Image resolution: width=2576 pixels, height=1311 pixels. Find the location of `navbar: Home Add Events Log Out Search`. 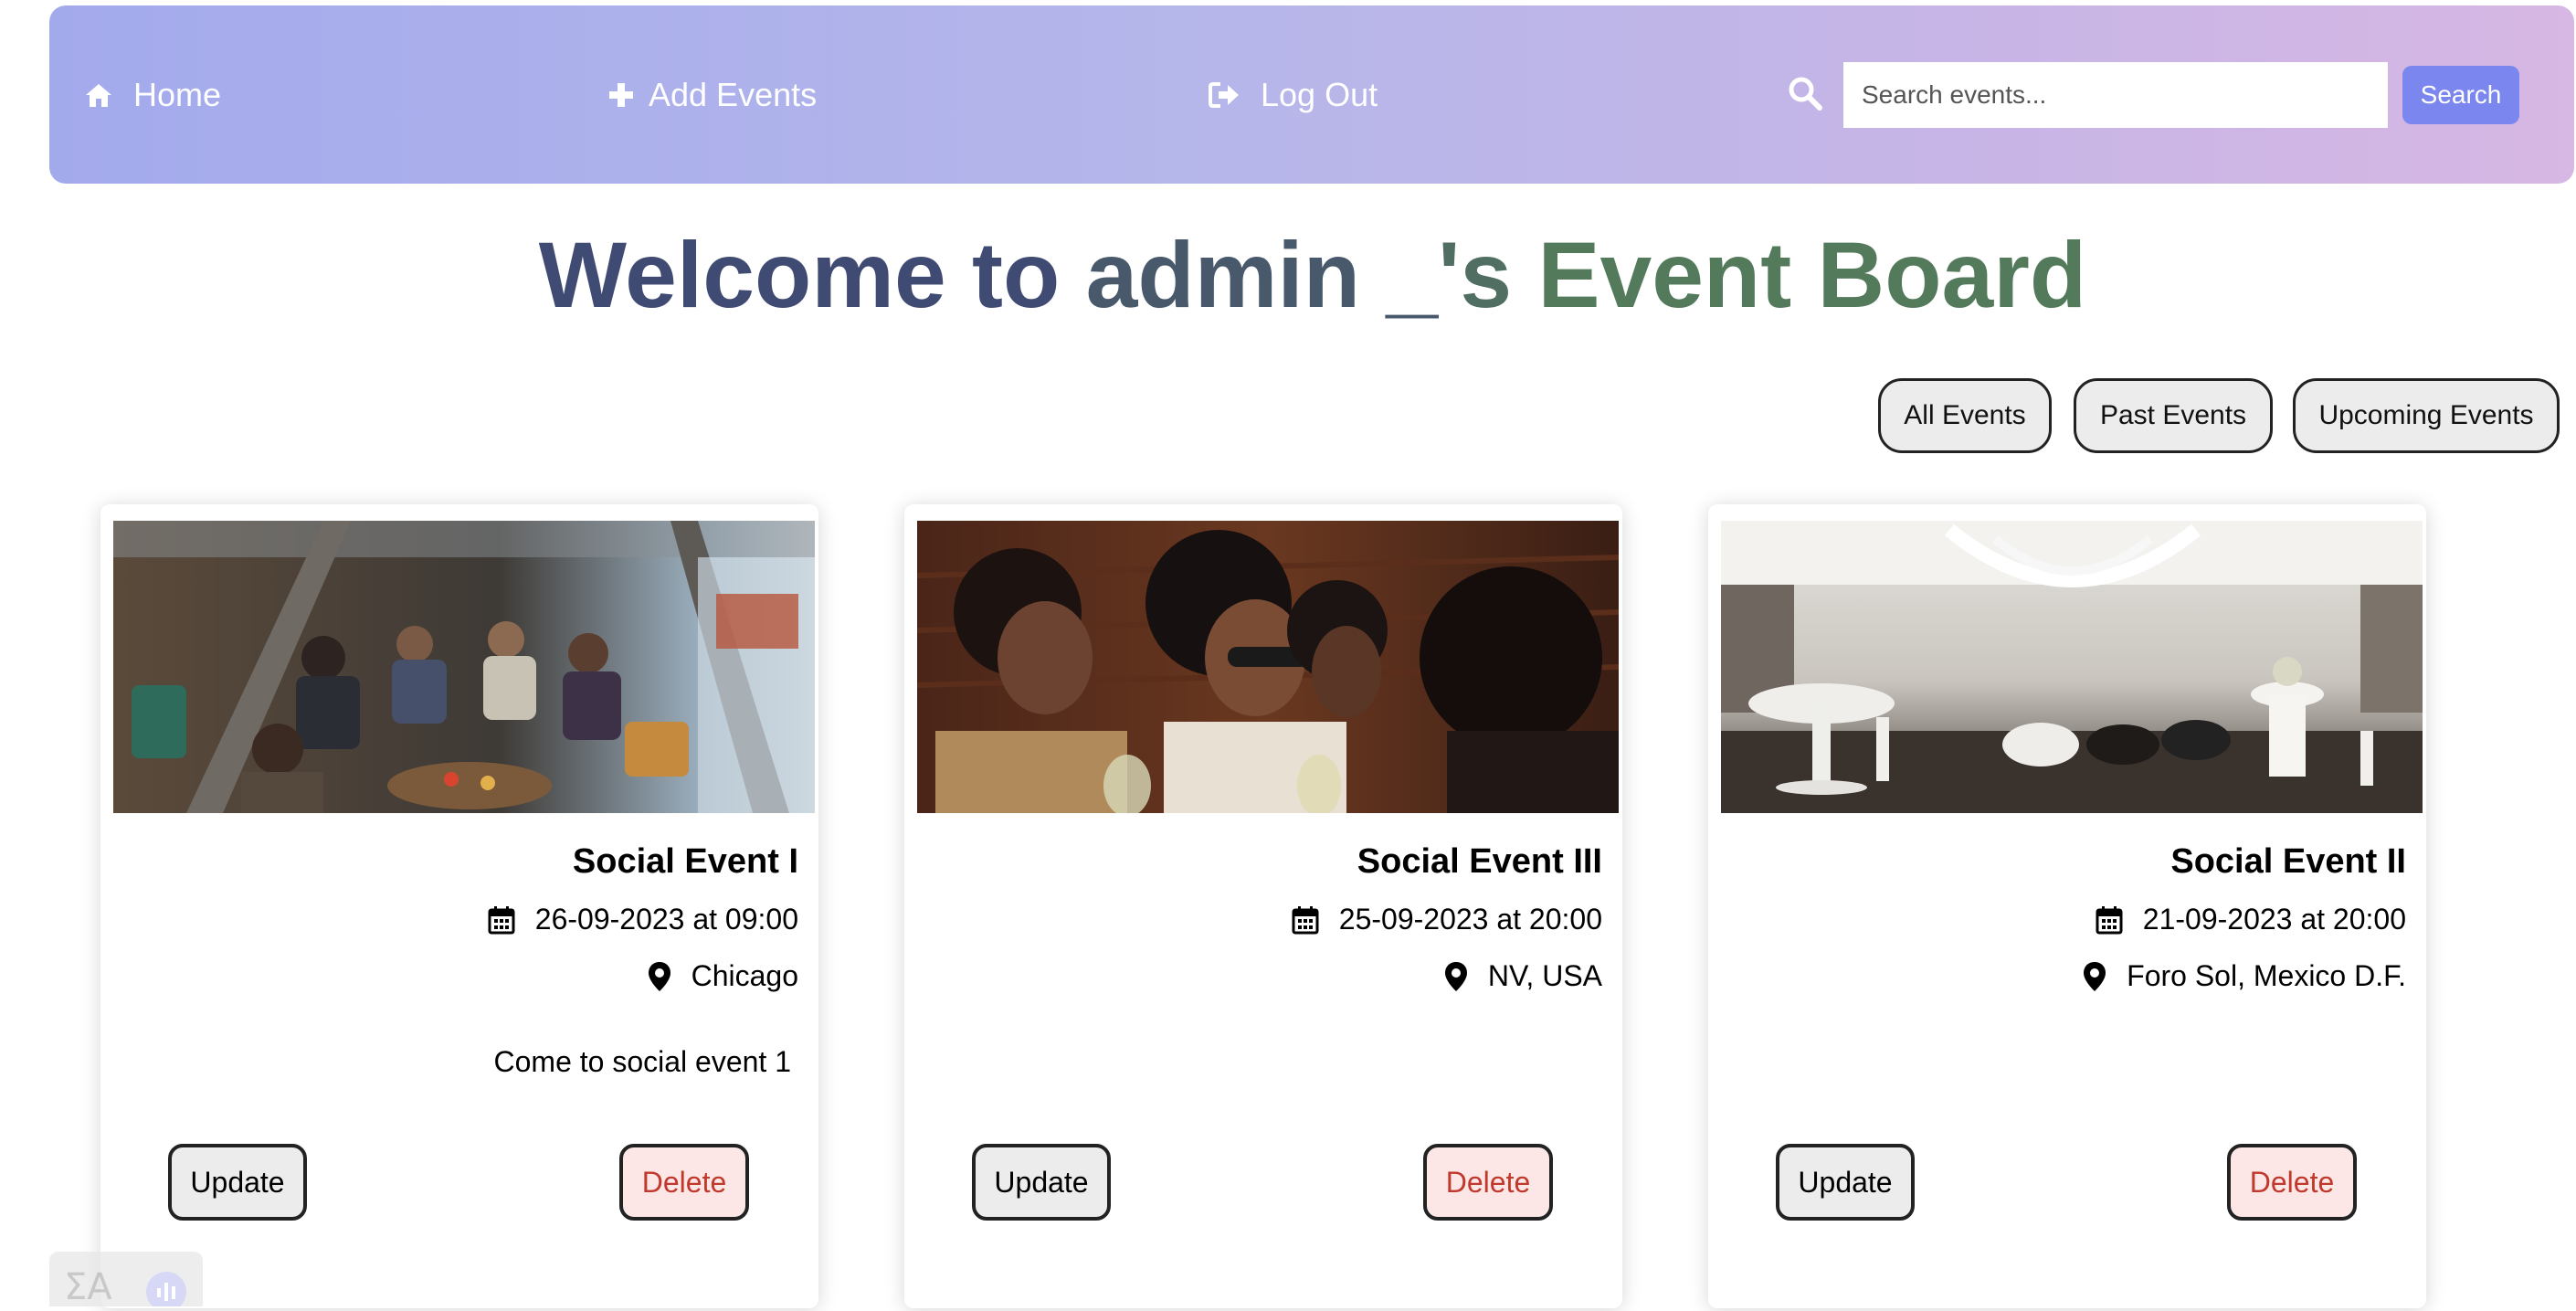

navbar: Home Add Events Log Out Search is located at coordinates (1311, 94).